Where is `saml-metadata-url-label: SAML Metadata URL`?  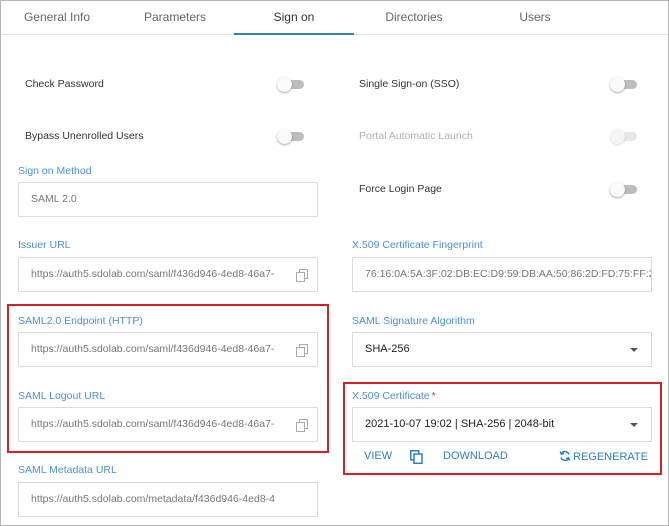 saml-metadata-url-label: SAML Metadata URL is located at coordinates (67, 470).